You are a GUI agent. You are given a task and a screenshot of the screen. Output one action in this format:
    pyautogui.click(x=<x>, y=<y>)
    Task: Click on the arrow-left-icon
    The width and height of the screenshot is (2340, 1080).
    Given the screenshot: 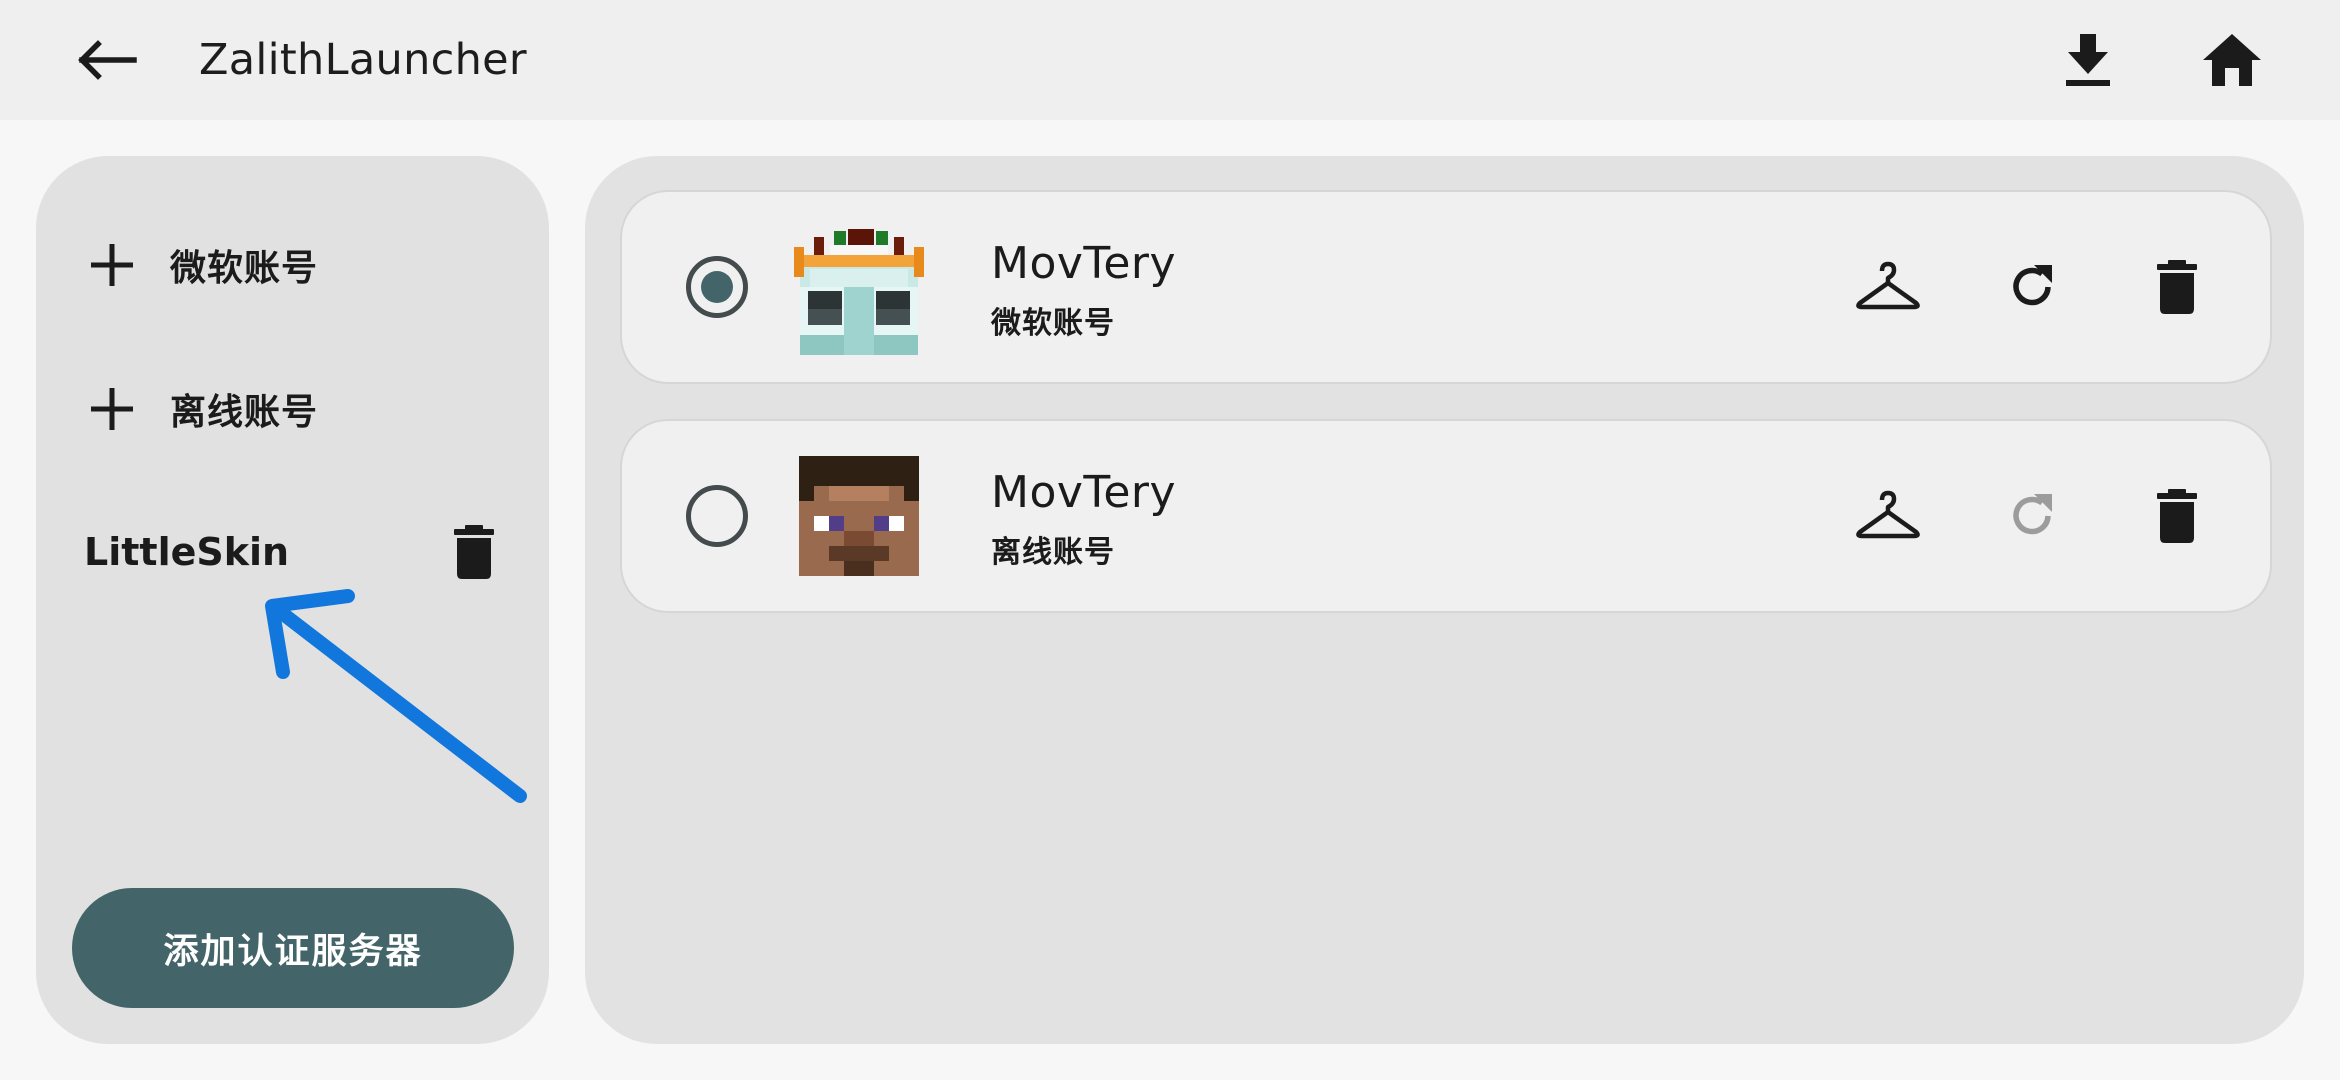 What is the action you would take?
    pyautogui.click(x=107, y=60)
    